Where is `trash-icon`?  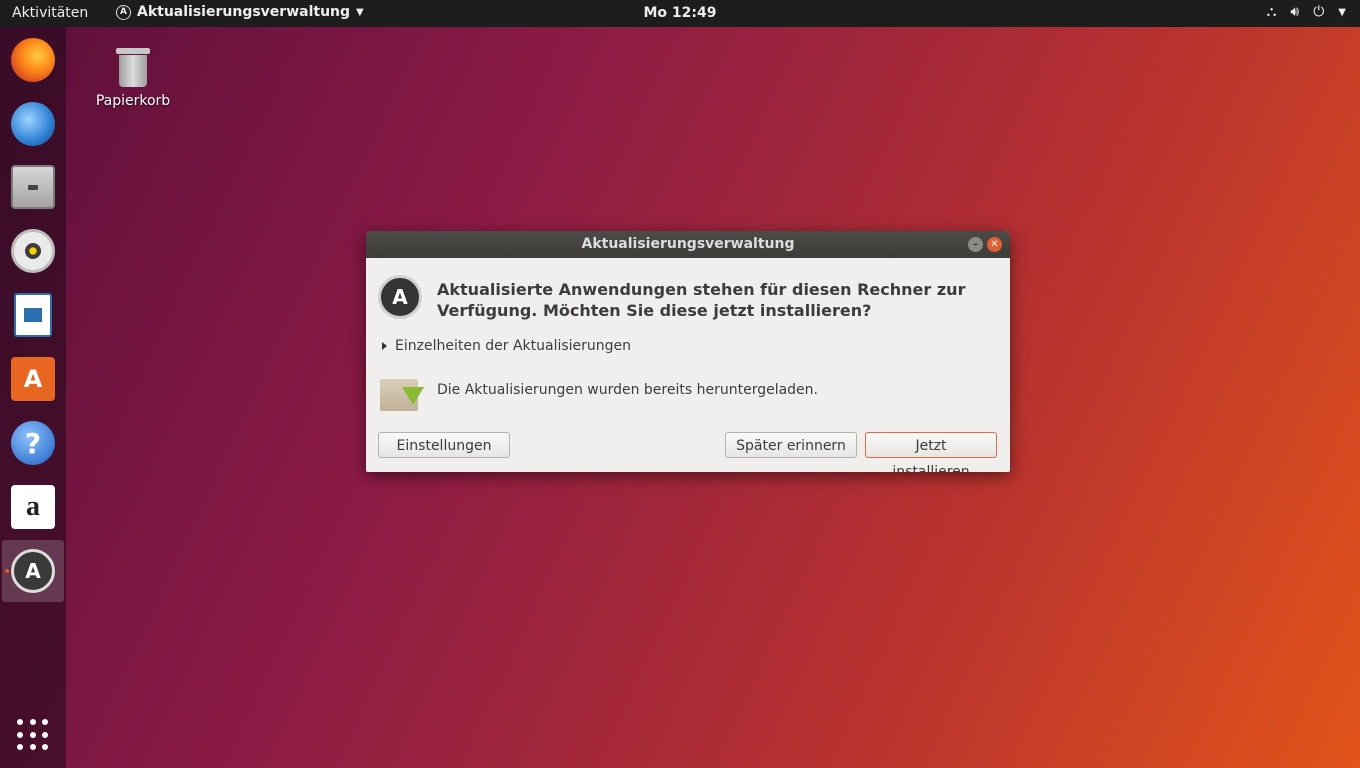 trash-icon is located at coordinates (133, 67).